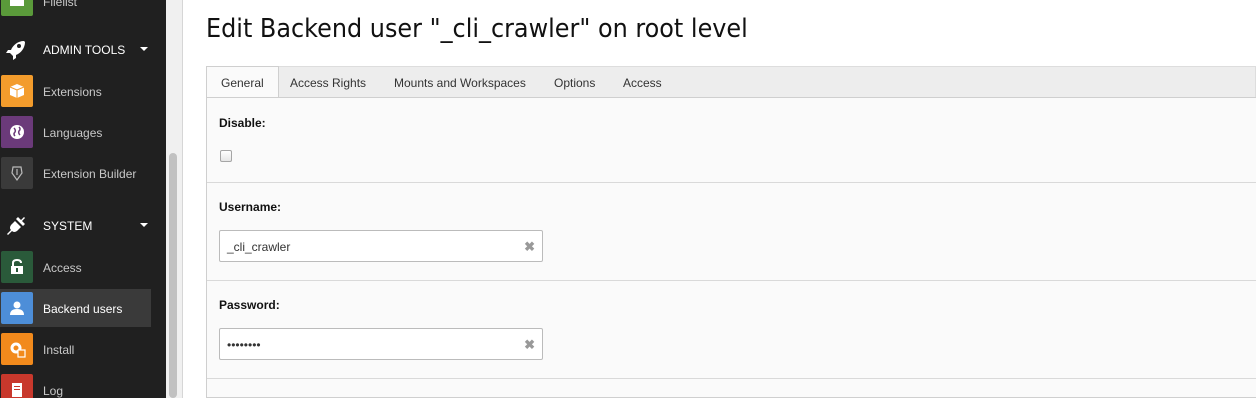  I want to click on tab-general: General, so click(242, 82).